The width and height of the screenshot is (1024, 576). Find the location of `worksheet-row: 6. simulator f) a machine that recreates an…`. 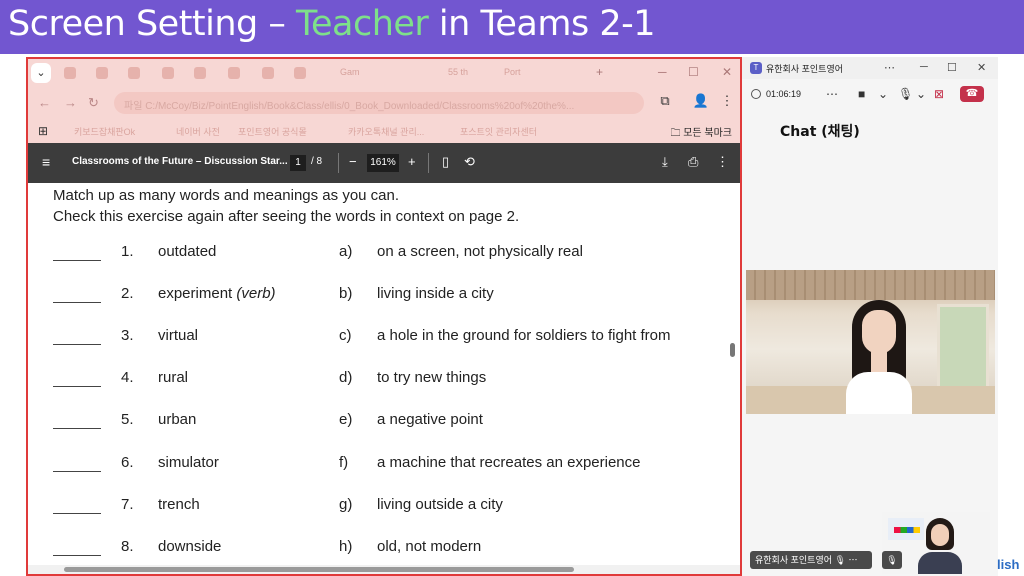

worksheet-row: 6. simulator f) a machine that recreates an… is located at coordinates (382, 465).